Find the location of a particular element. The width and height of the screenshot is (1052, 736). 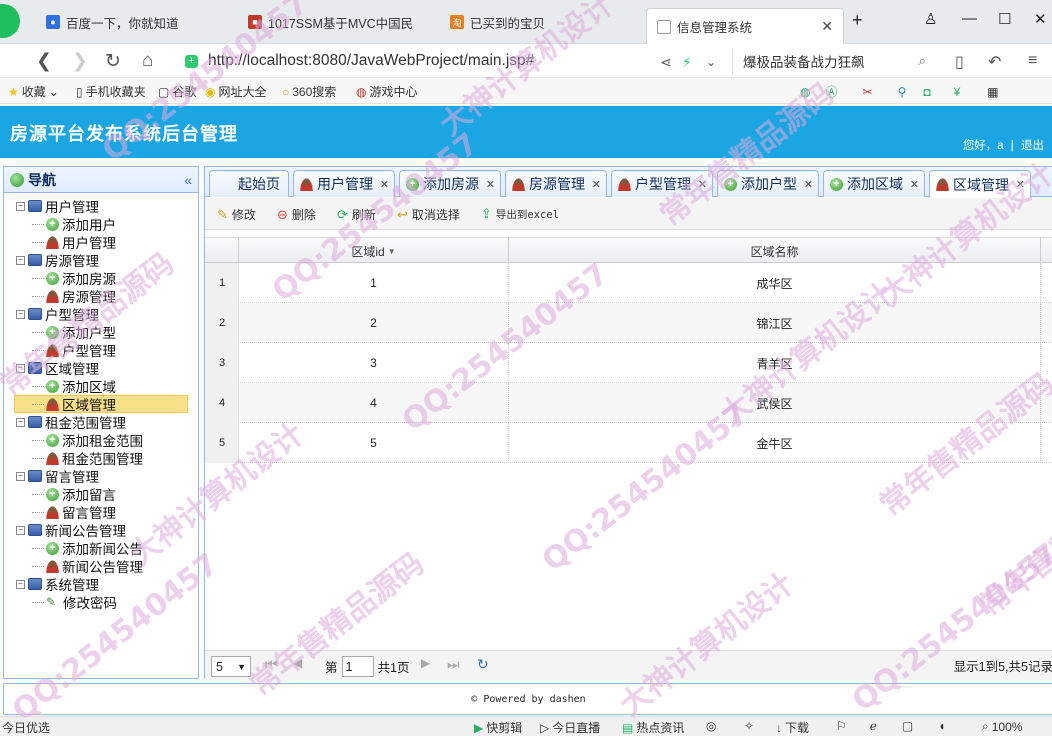

status-pin: ✧ is located at coordinates (750, 726).